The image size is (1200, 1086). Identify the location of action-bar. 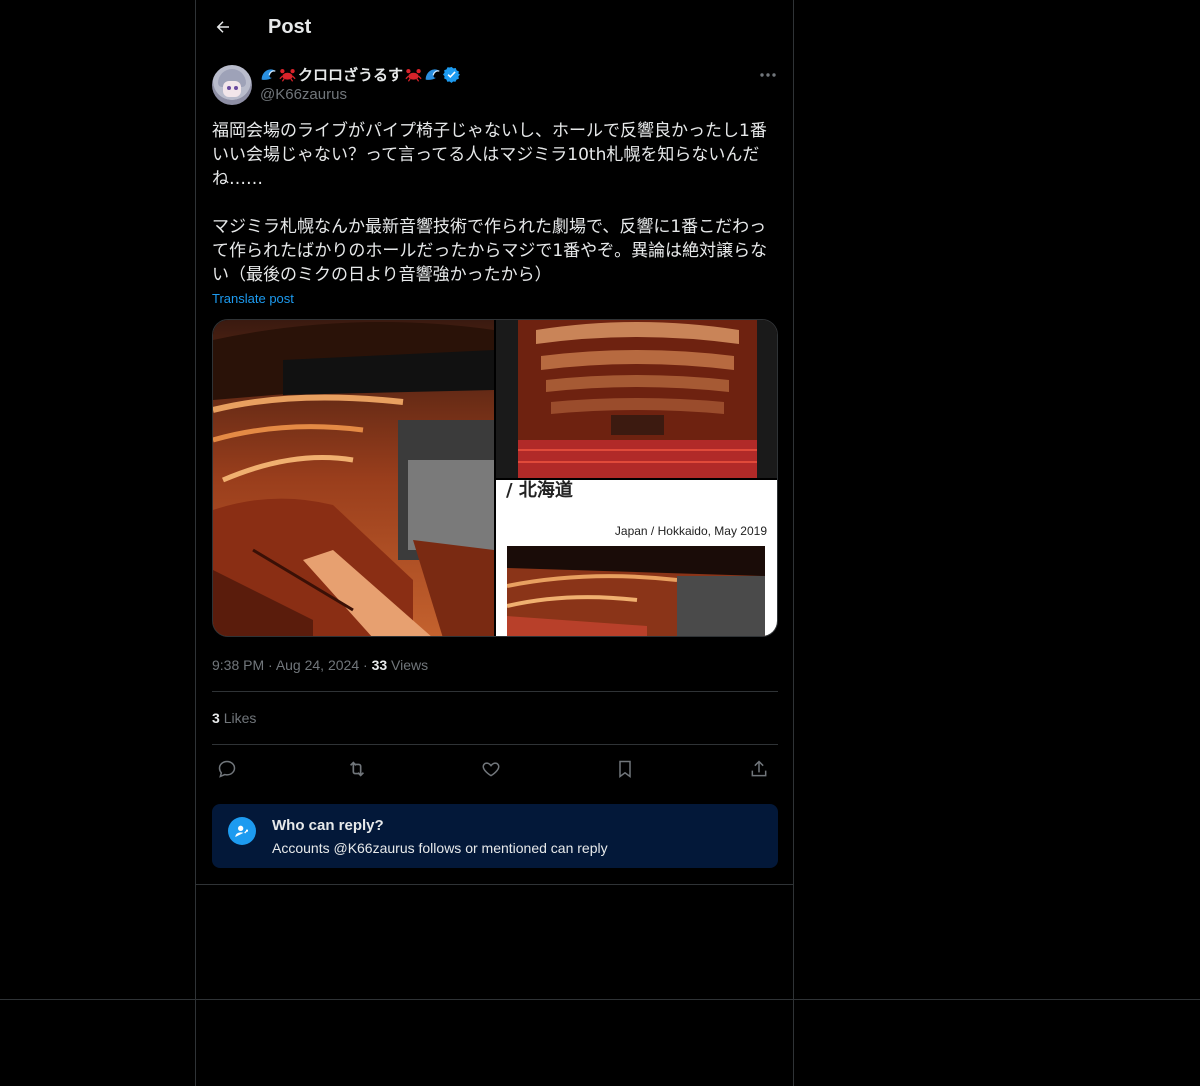
(495, 769).